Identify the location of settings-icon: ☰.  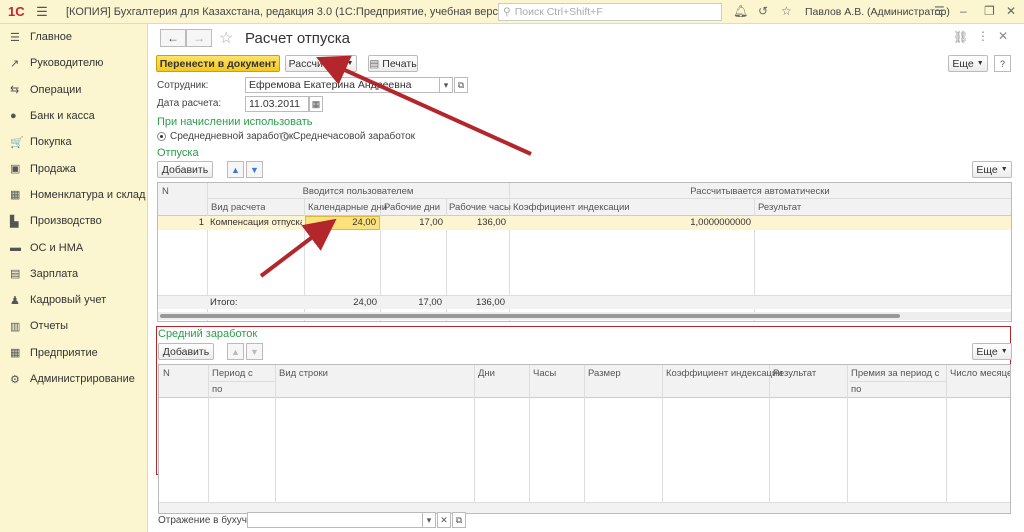
(939, 11).